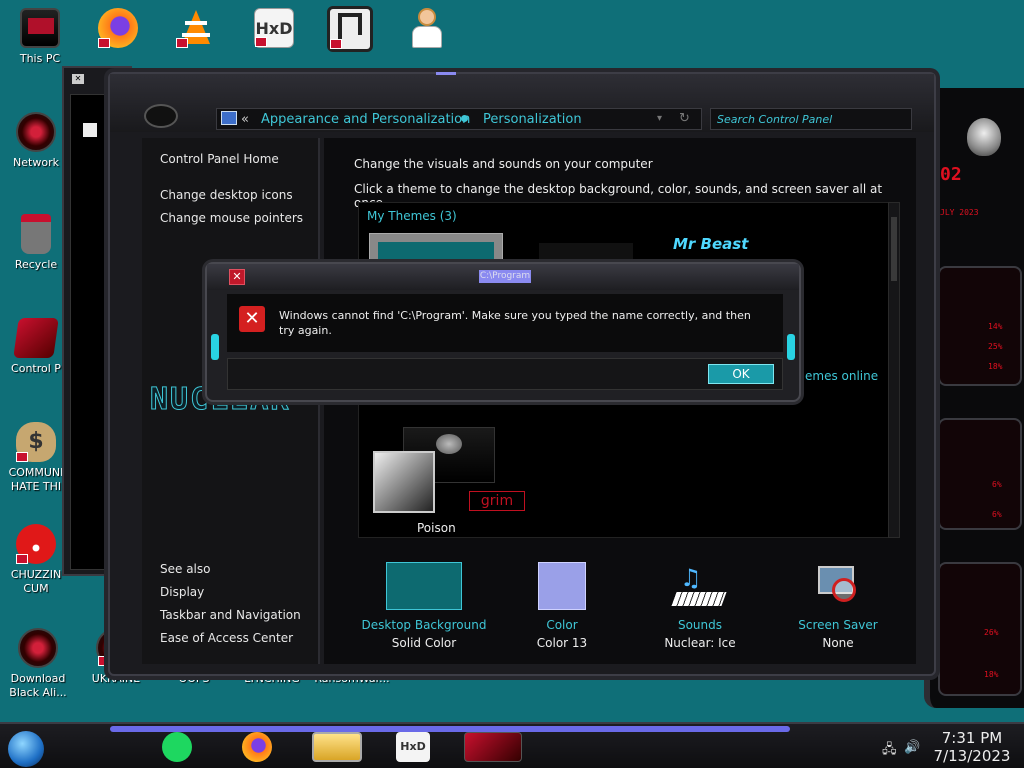 The width and height of the screenshot is (1024, 768). Describe the element at coordinates (436, 248) in the screenshot. I see `theme-thumbnail-solid` at that location.